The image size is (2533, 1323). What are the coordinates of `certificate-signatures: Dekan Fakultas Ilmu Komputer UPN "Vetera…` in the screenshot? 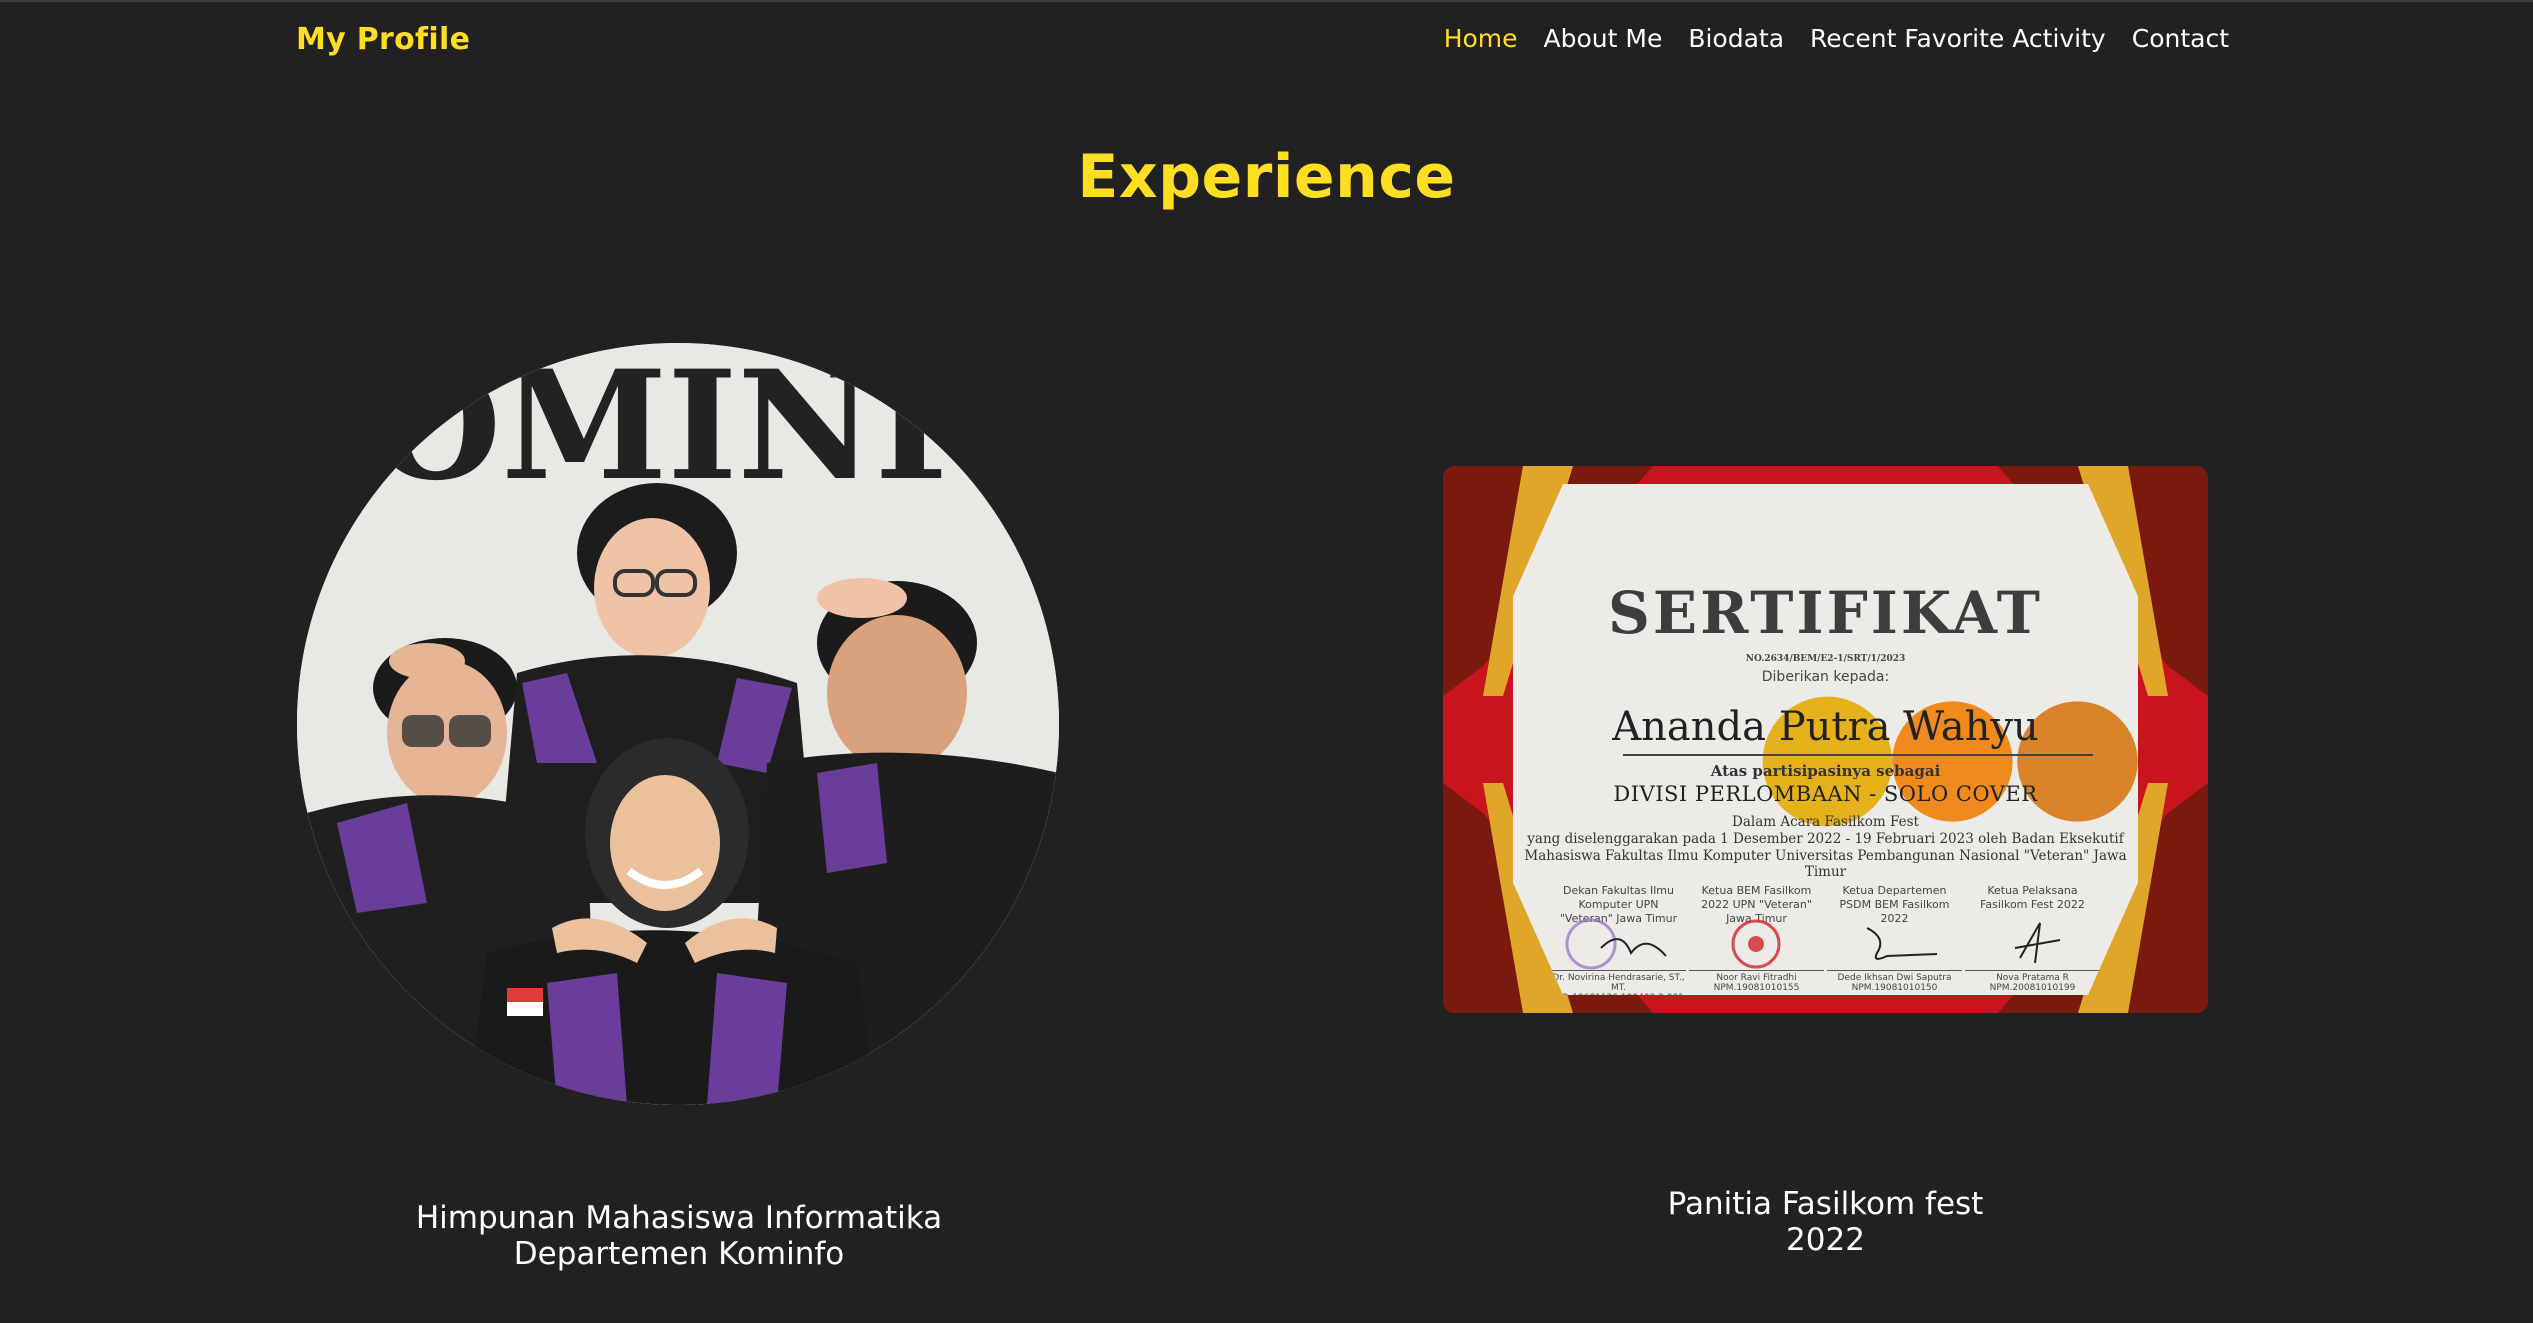 It's located at (1825, 939).